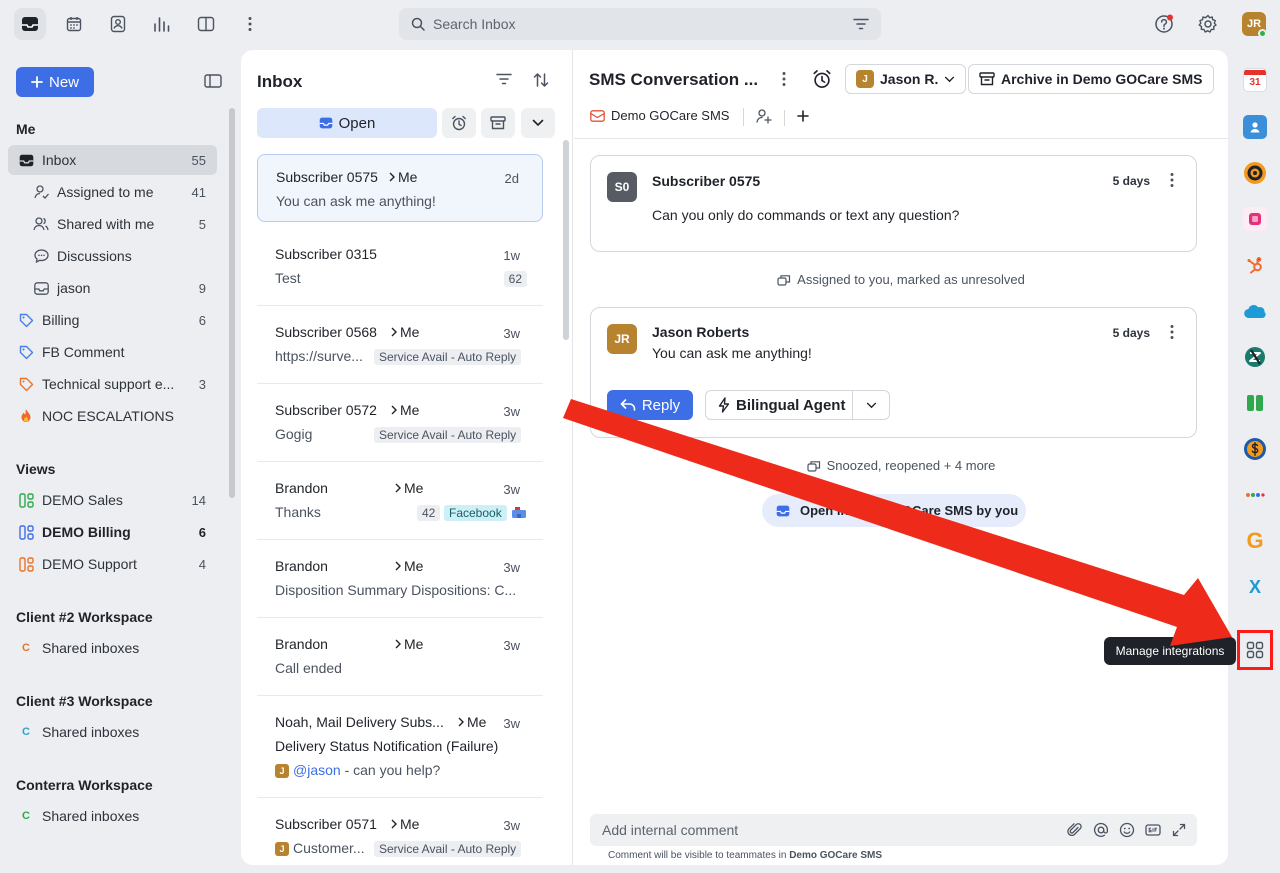 The height and width of the screenshot is (873, 1280). What do you see at coordinates (1255, 127) in the screenshot?
I see `contact-card-icon` at bounding box center [1255, 127].